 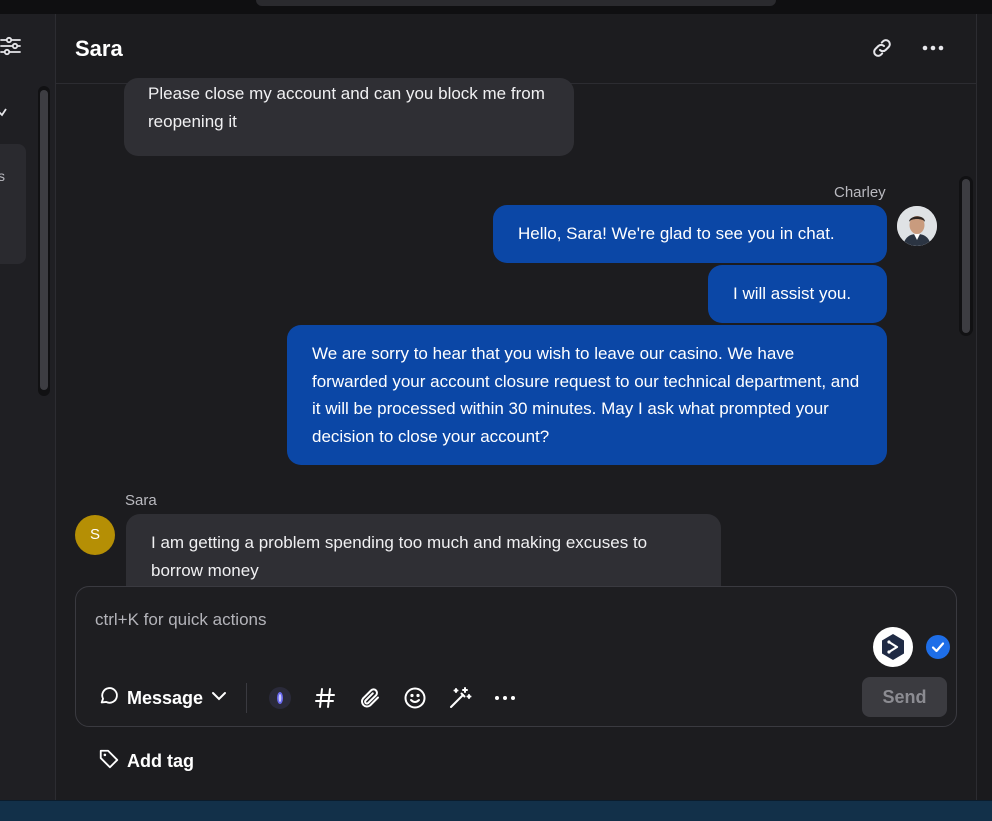 I want to click on conversation-list-item-text: s, so click(x=2, y=176).